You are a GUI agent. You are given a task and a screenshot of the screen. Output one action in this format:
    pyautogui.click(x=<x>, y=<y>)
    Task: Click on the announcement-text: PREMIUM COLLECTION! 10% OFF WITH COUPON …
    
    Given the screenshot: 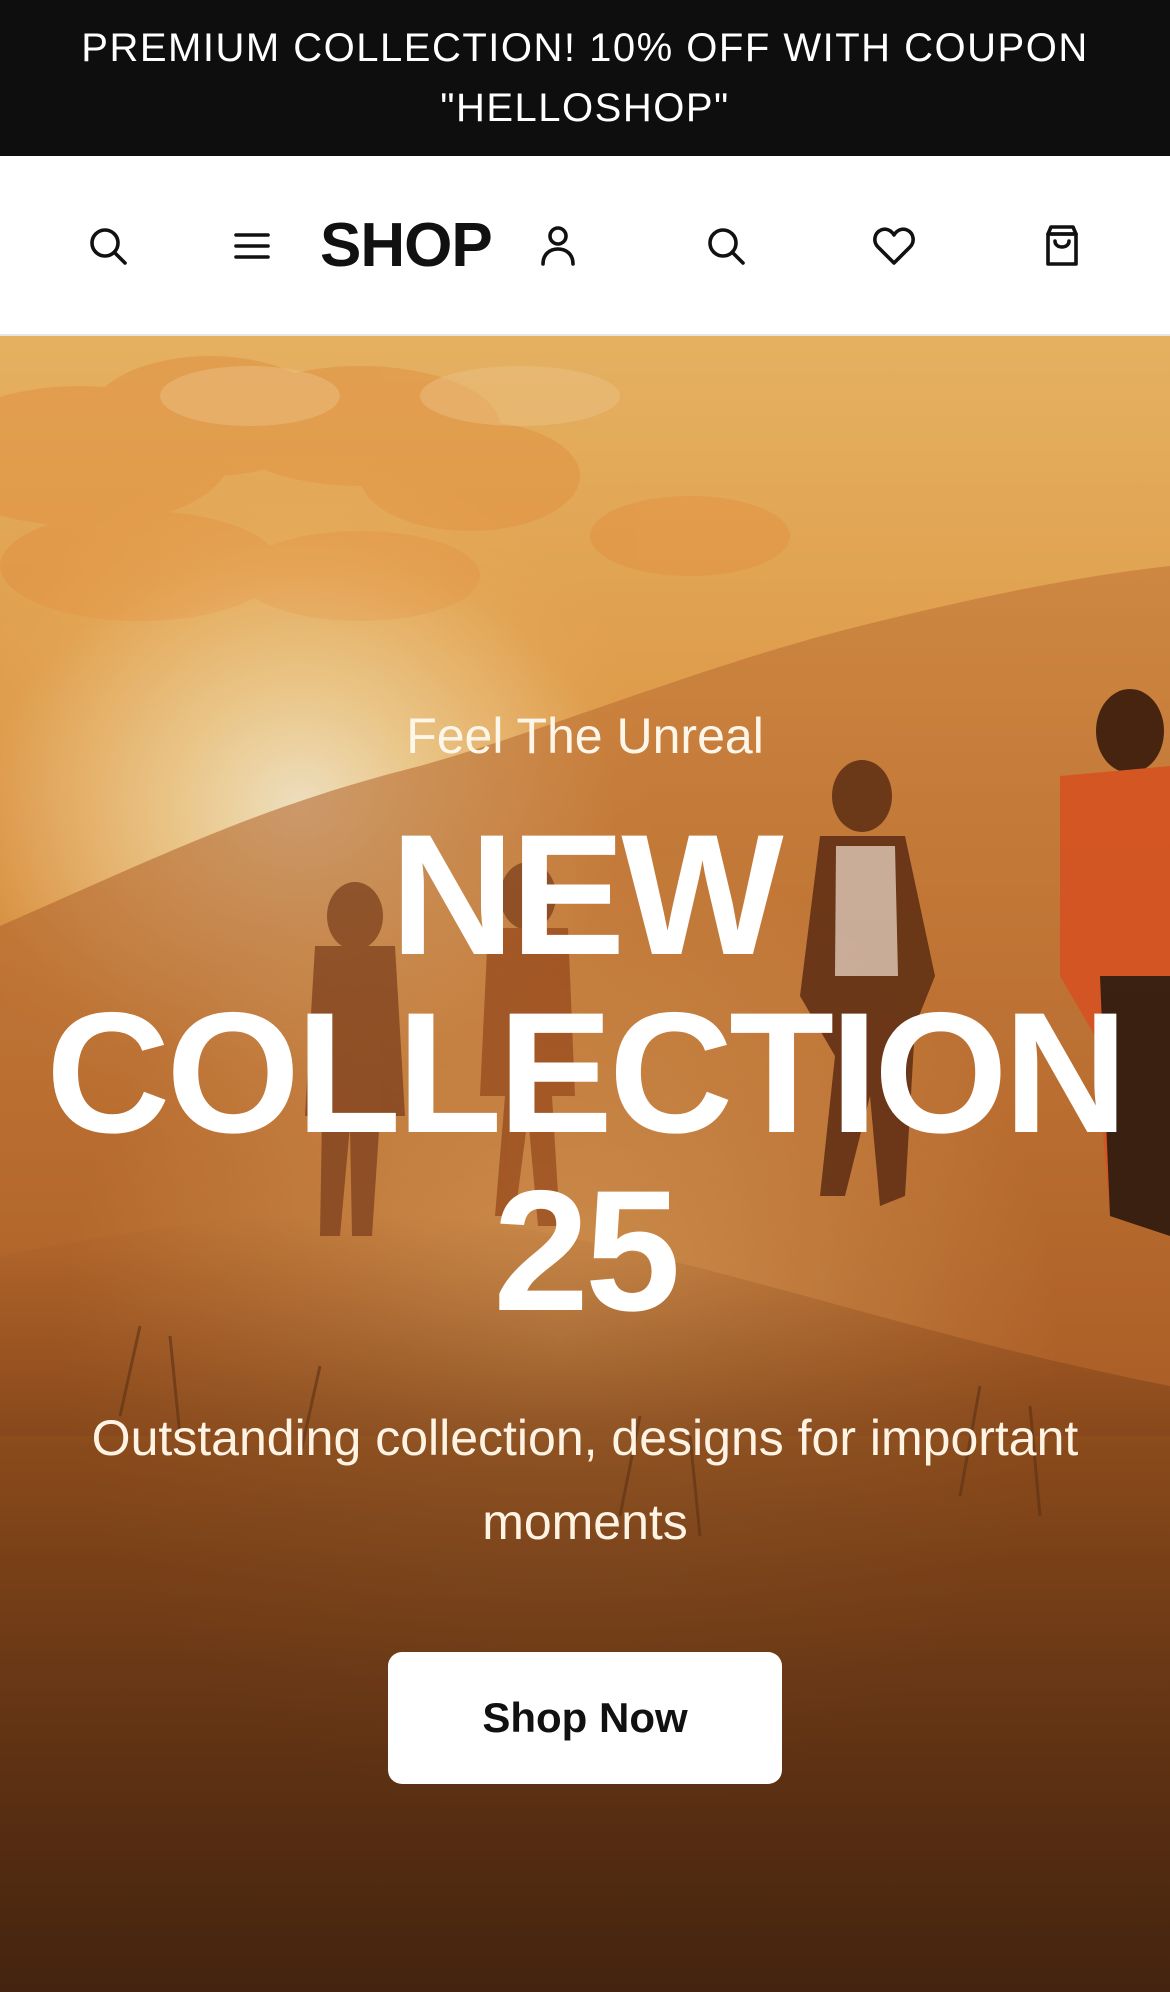 What is the action you would take?
    pyautogui.click(x=585, y=78)
    